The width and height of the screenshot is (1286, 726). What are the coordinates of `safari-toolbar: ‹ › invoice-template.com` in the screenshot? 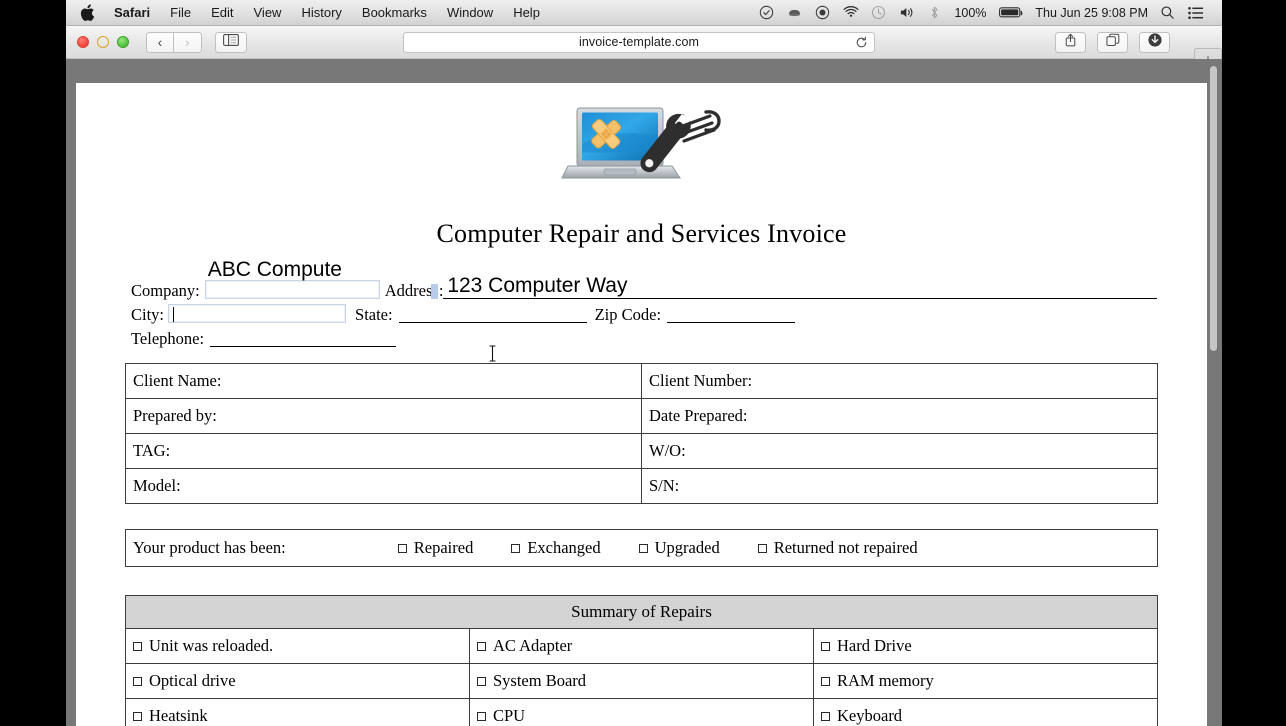 It's located at (644, 48).